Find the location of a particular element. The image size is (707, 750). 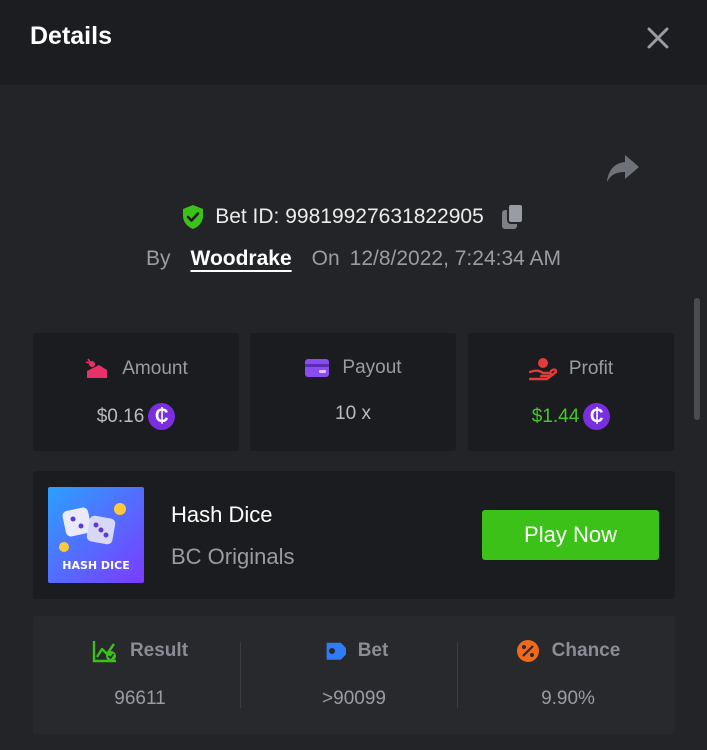

profit-card: Profit $1.44 ₵ is located at coordinates (571, 392).